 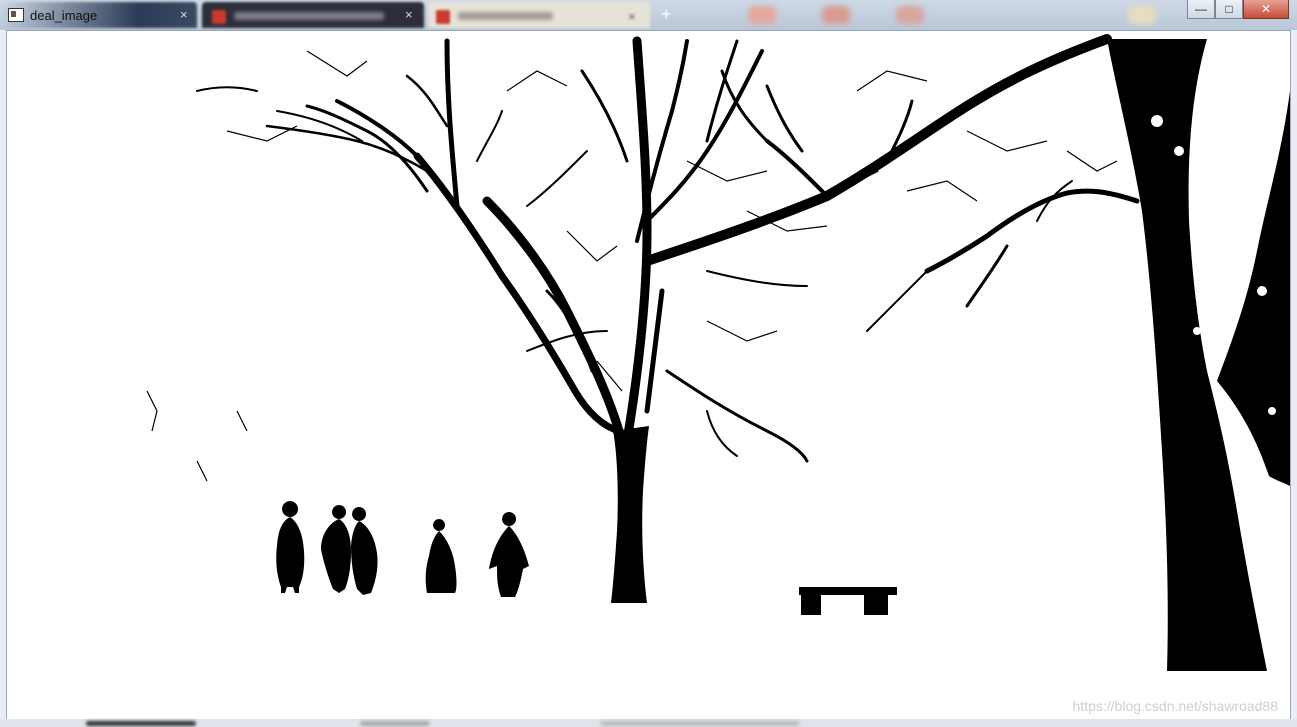 I want to click on window-title-text: deal_image, so click(x=64, y=15).